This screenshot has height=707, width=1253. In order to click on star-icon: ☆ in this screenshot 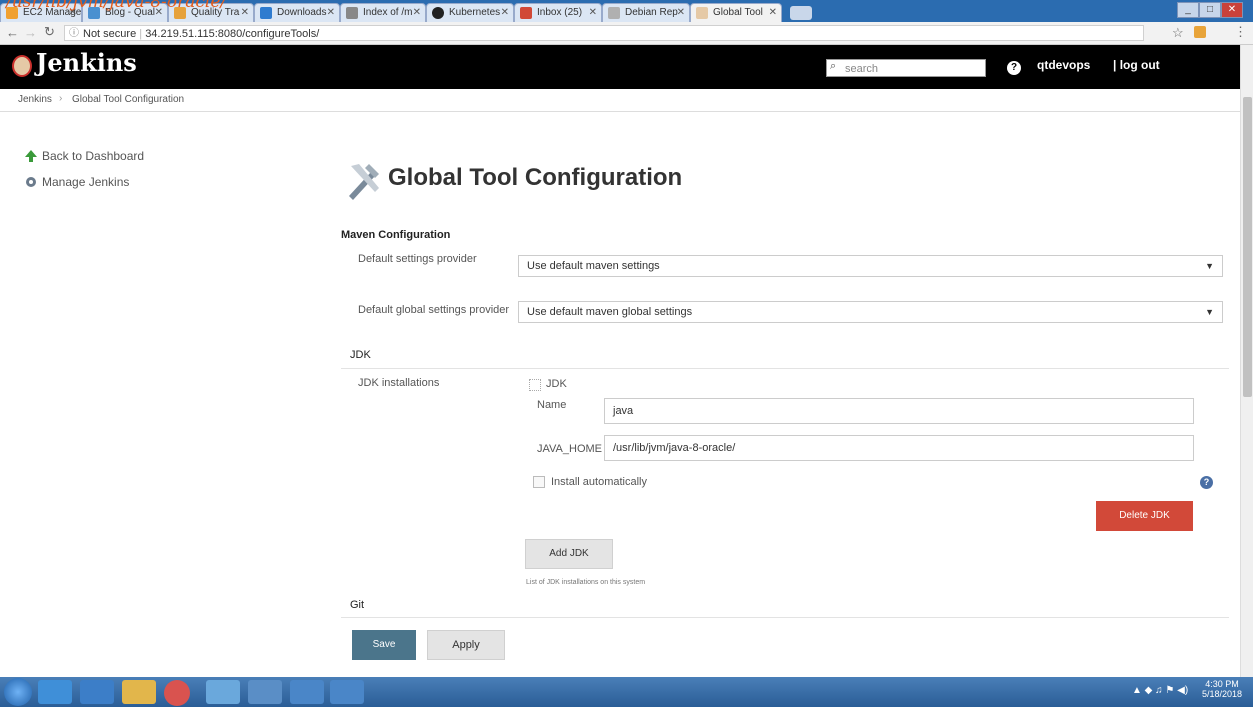, I will do `click(1178, 33)`.